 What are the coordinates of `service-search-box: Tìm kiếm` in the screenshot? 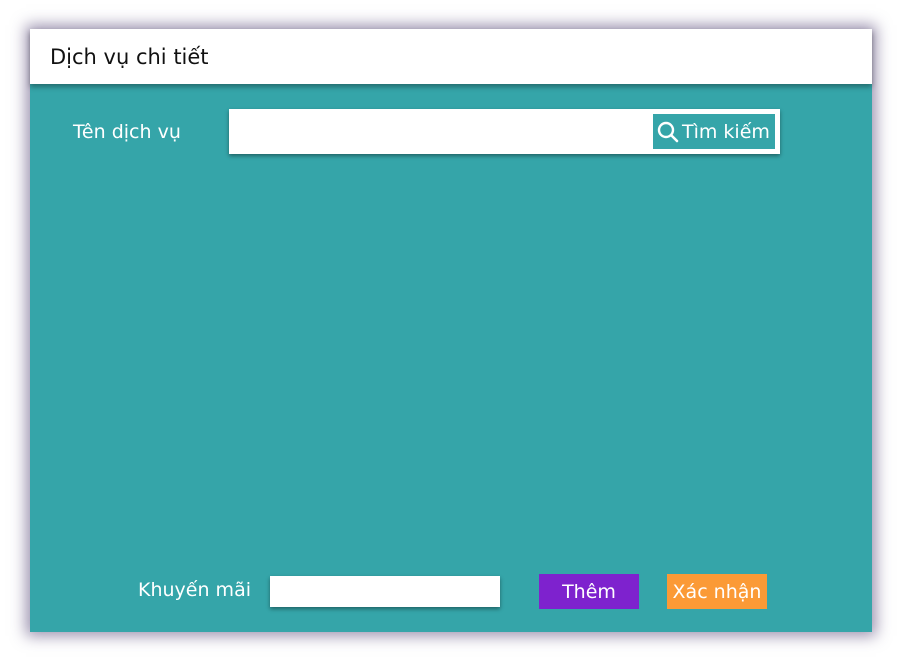 It's located at (504, 131).